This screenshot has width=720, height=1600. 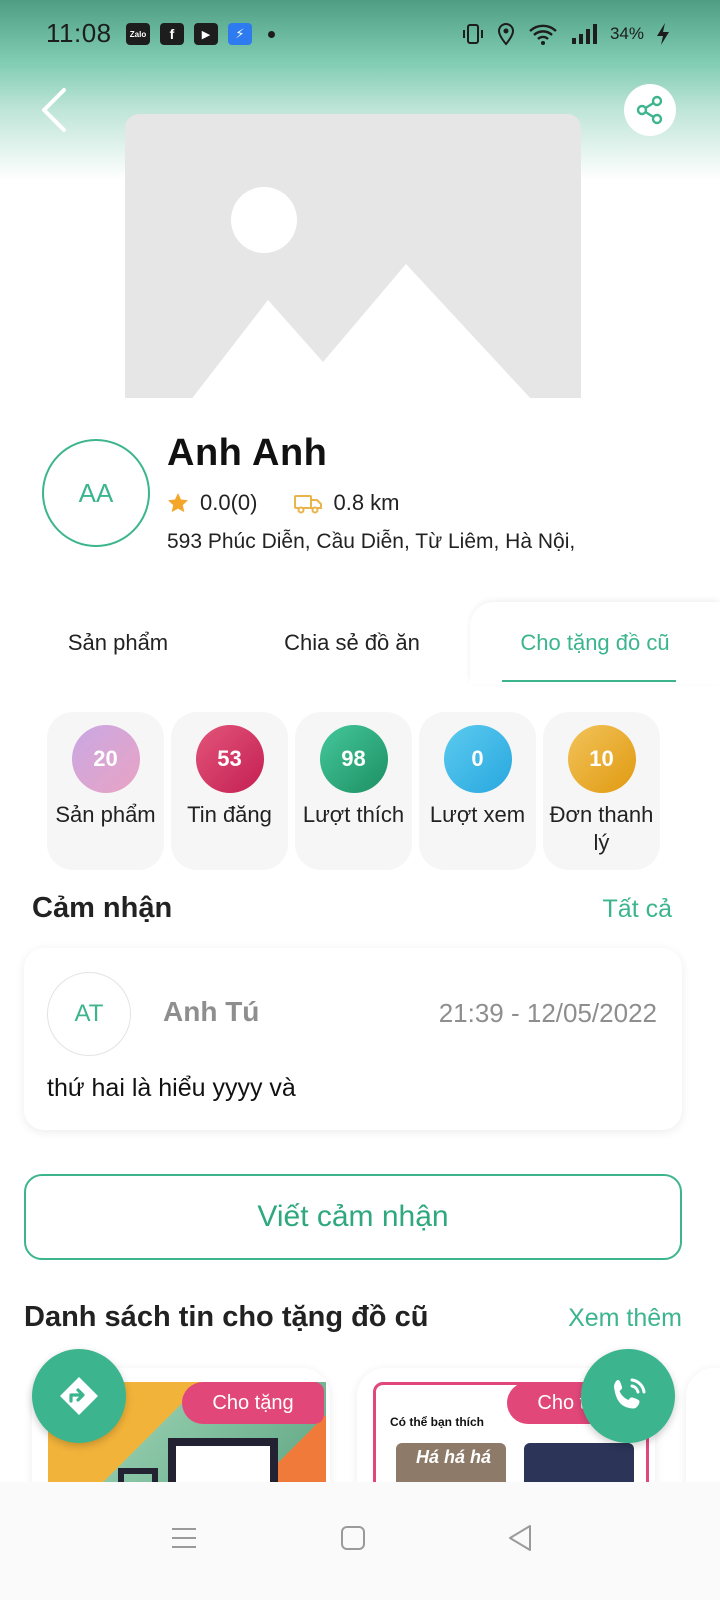 What do you see at coordinates (477, 759) in the screenshot?
I see `stat-views-value: 0` at bounding box center [477, 759].